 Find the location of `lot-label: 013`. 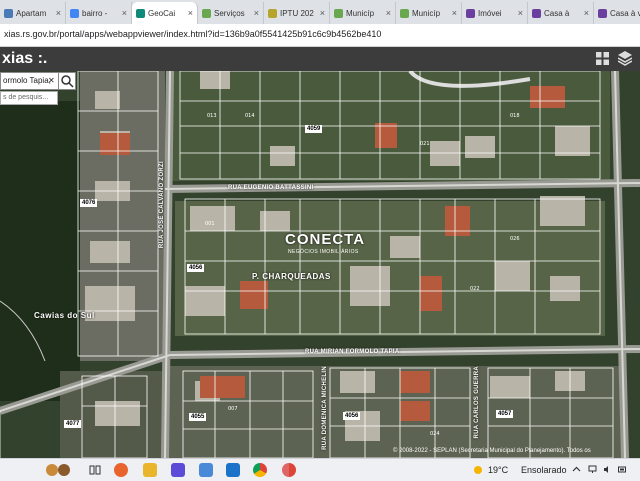

lot-label: 013 is located at coordinates (212, 116).